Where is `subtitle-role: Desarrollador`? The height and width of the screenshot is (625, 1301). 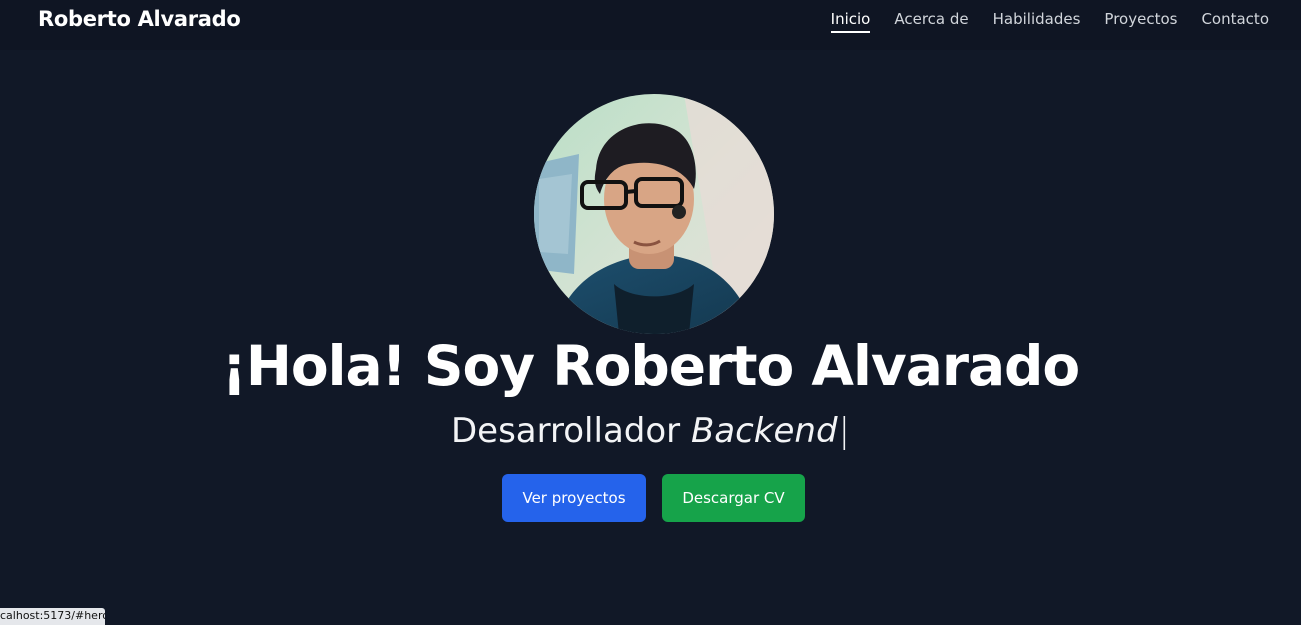 subtitle-role: Desarrollador is located at coordinates (570, 431).